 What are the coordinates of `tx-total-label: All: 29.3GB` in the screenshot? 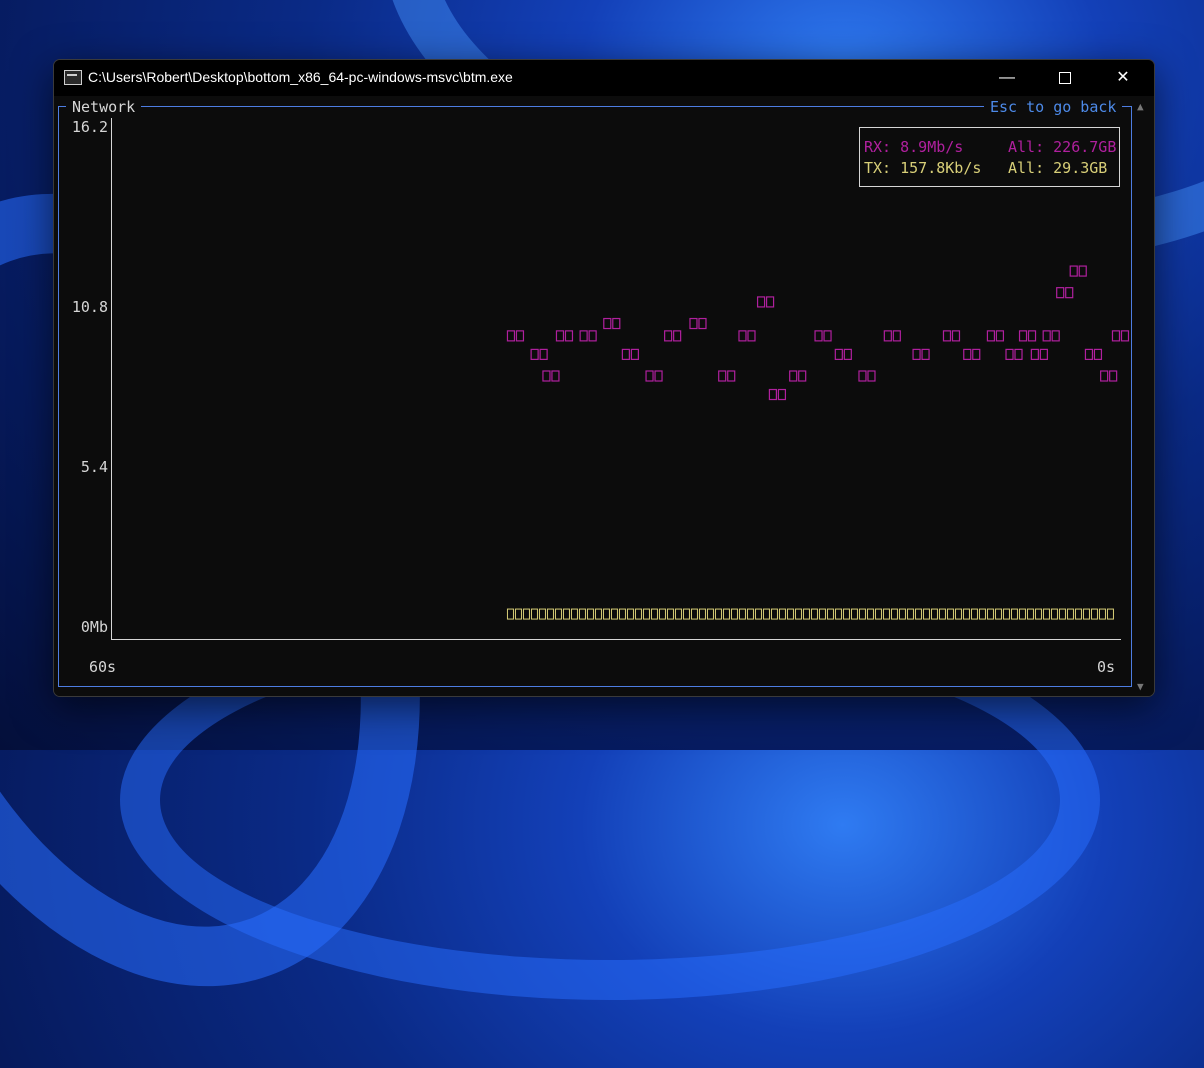 It's located at (1058, 168).